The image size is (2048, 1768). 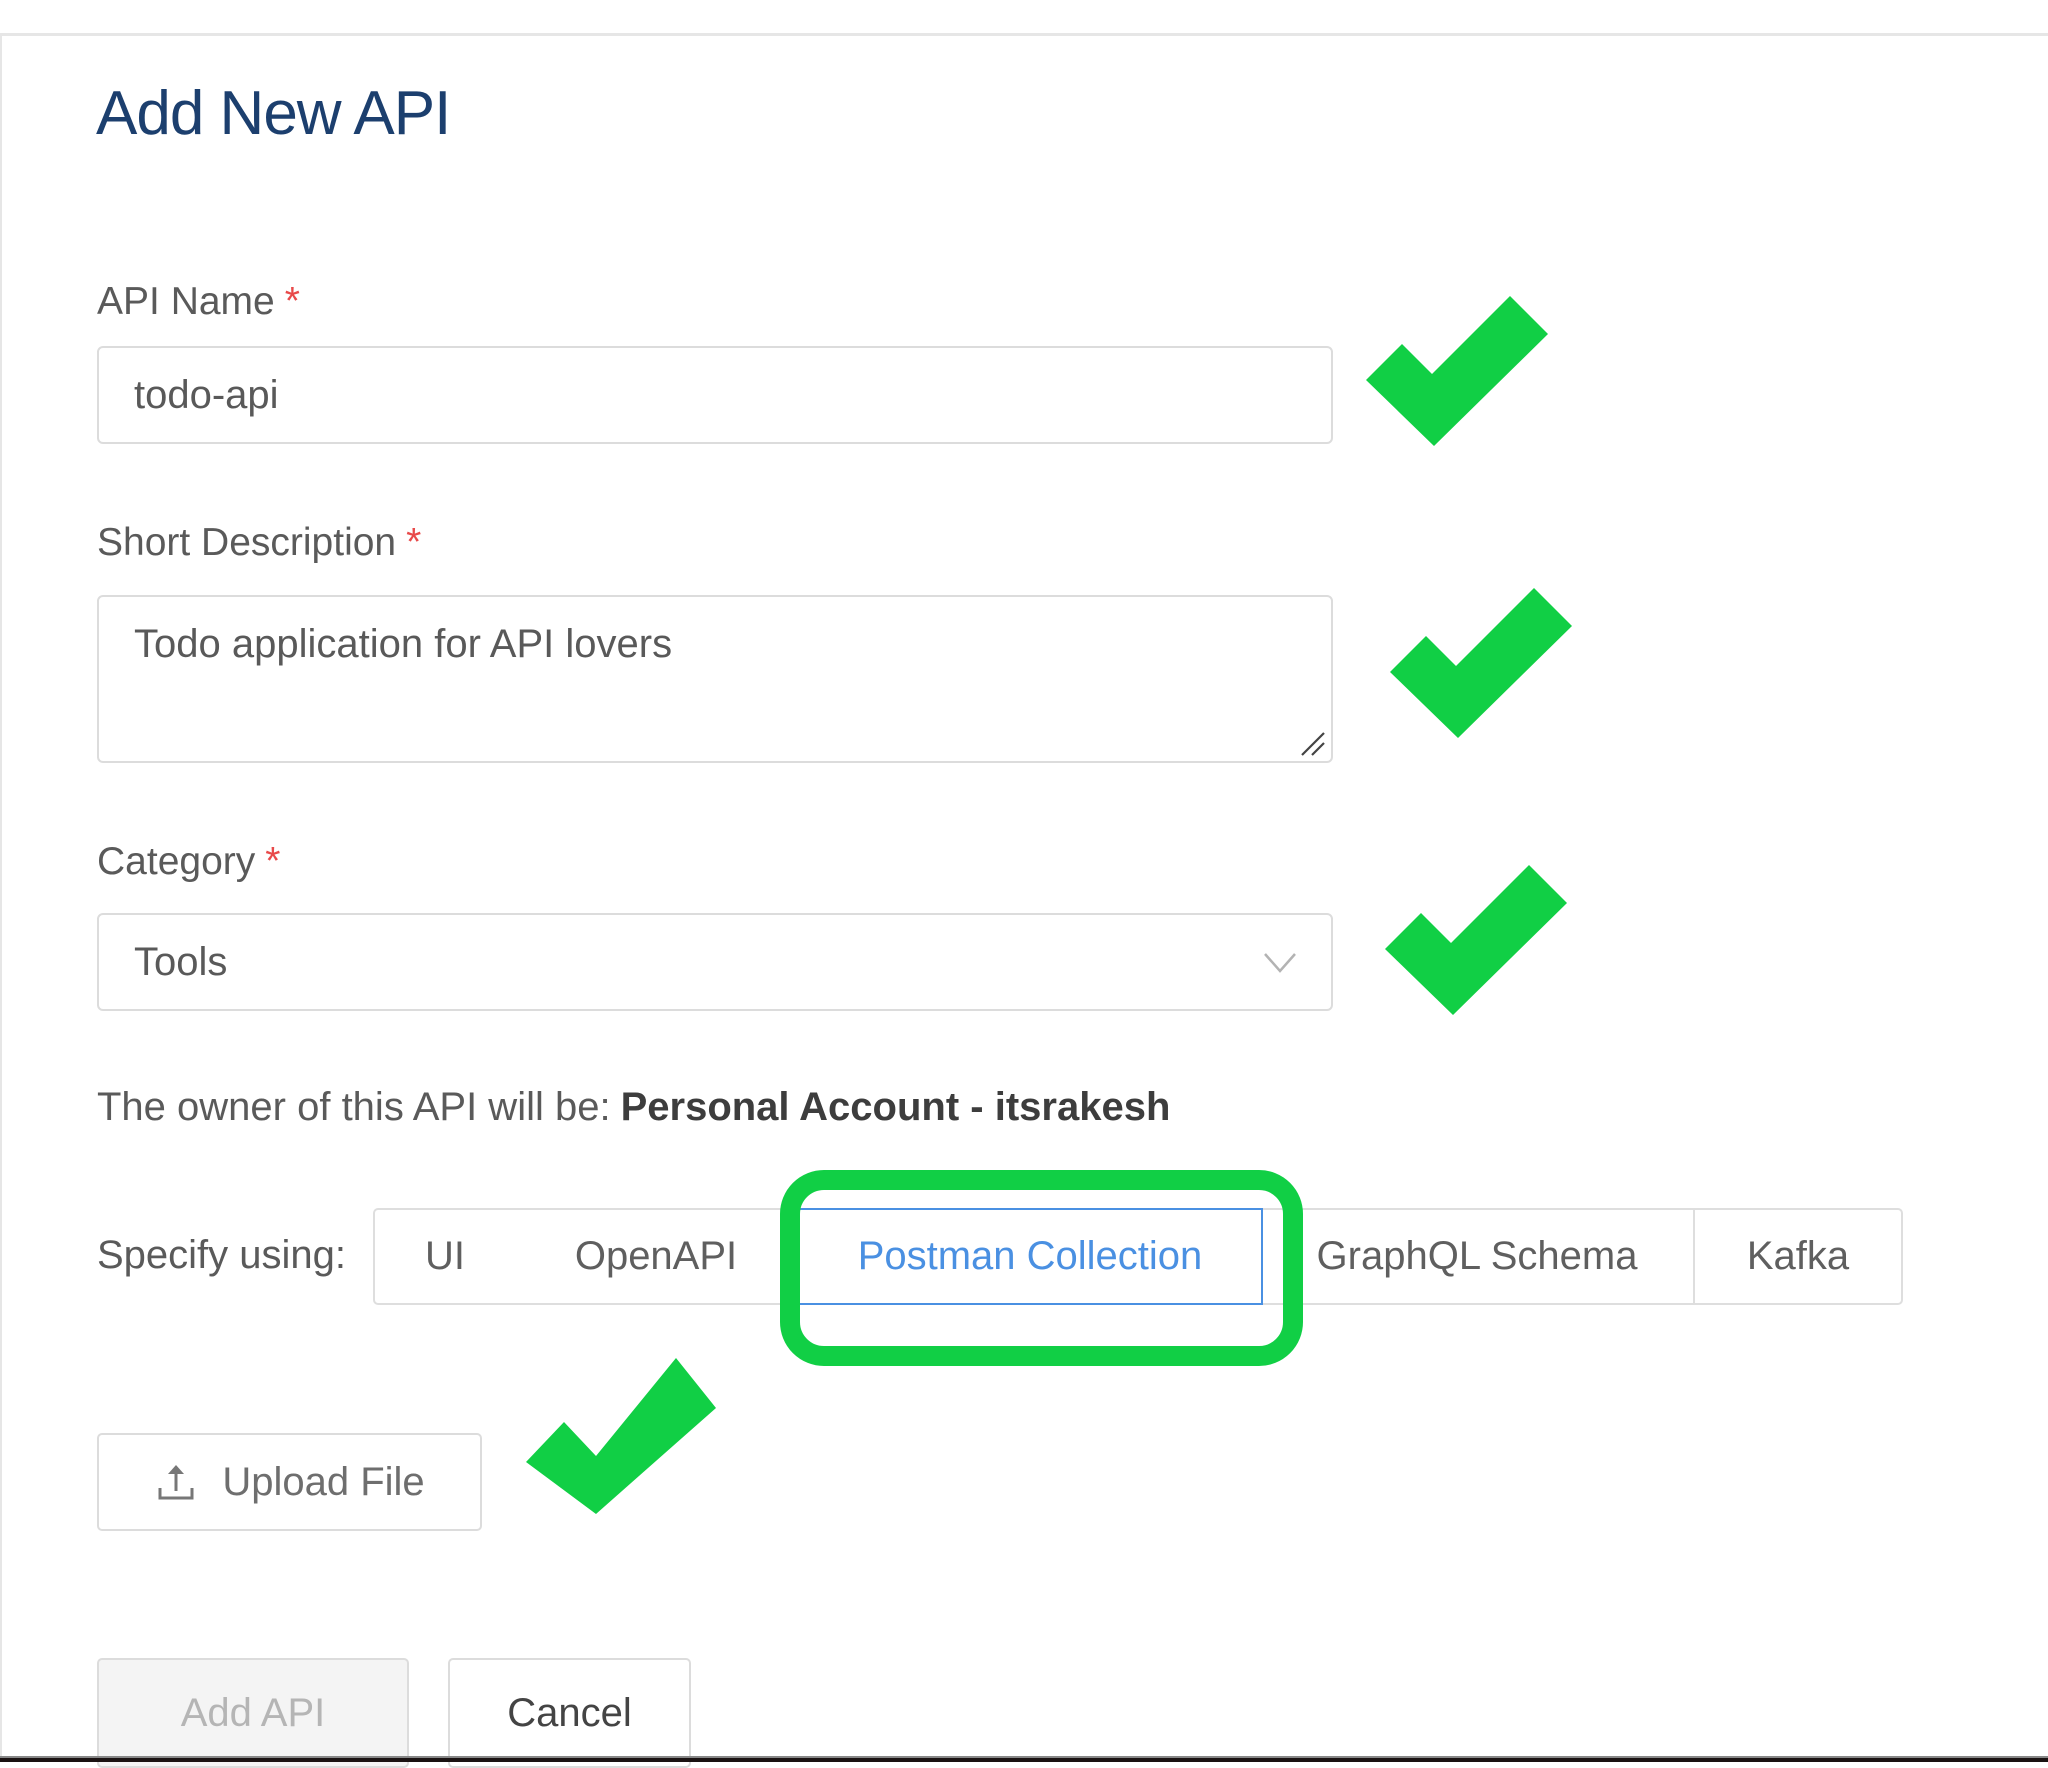 What do you see at coordinates (1280, 962) in the screenshot?
I see `chevron-down-icon` at bounding box center [1280, 962].